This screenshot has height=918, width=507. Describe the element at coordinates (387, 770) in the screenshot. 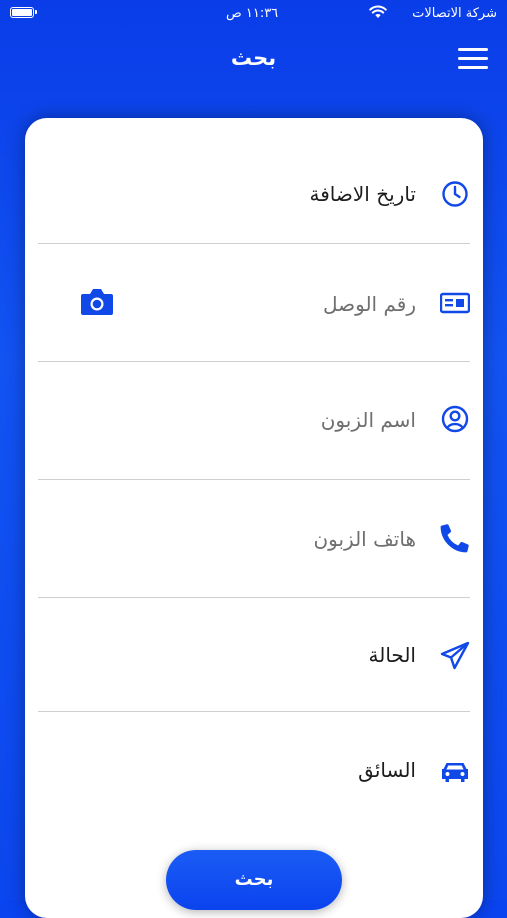

I see `driver-label: السائق` at that location.